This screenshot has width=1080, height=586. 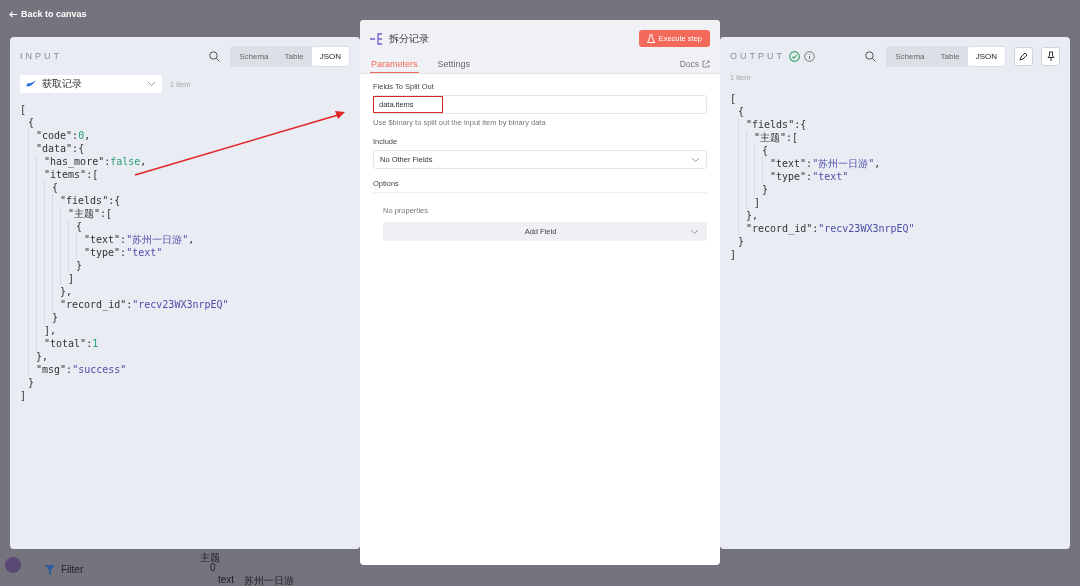 What do you see at coordinates (81, 369) in the screenshot?
I see `code-line: "msg":"success"` at bounding box center [81, 369].